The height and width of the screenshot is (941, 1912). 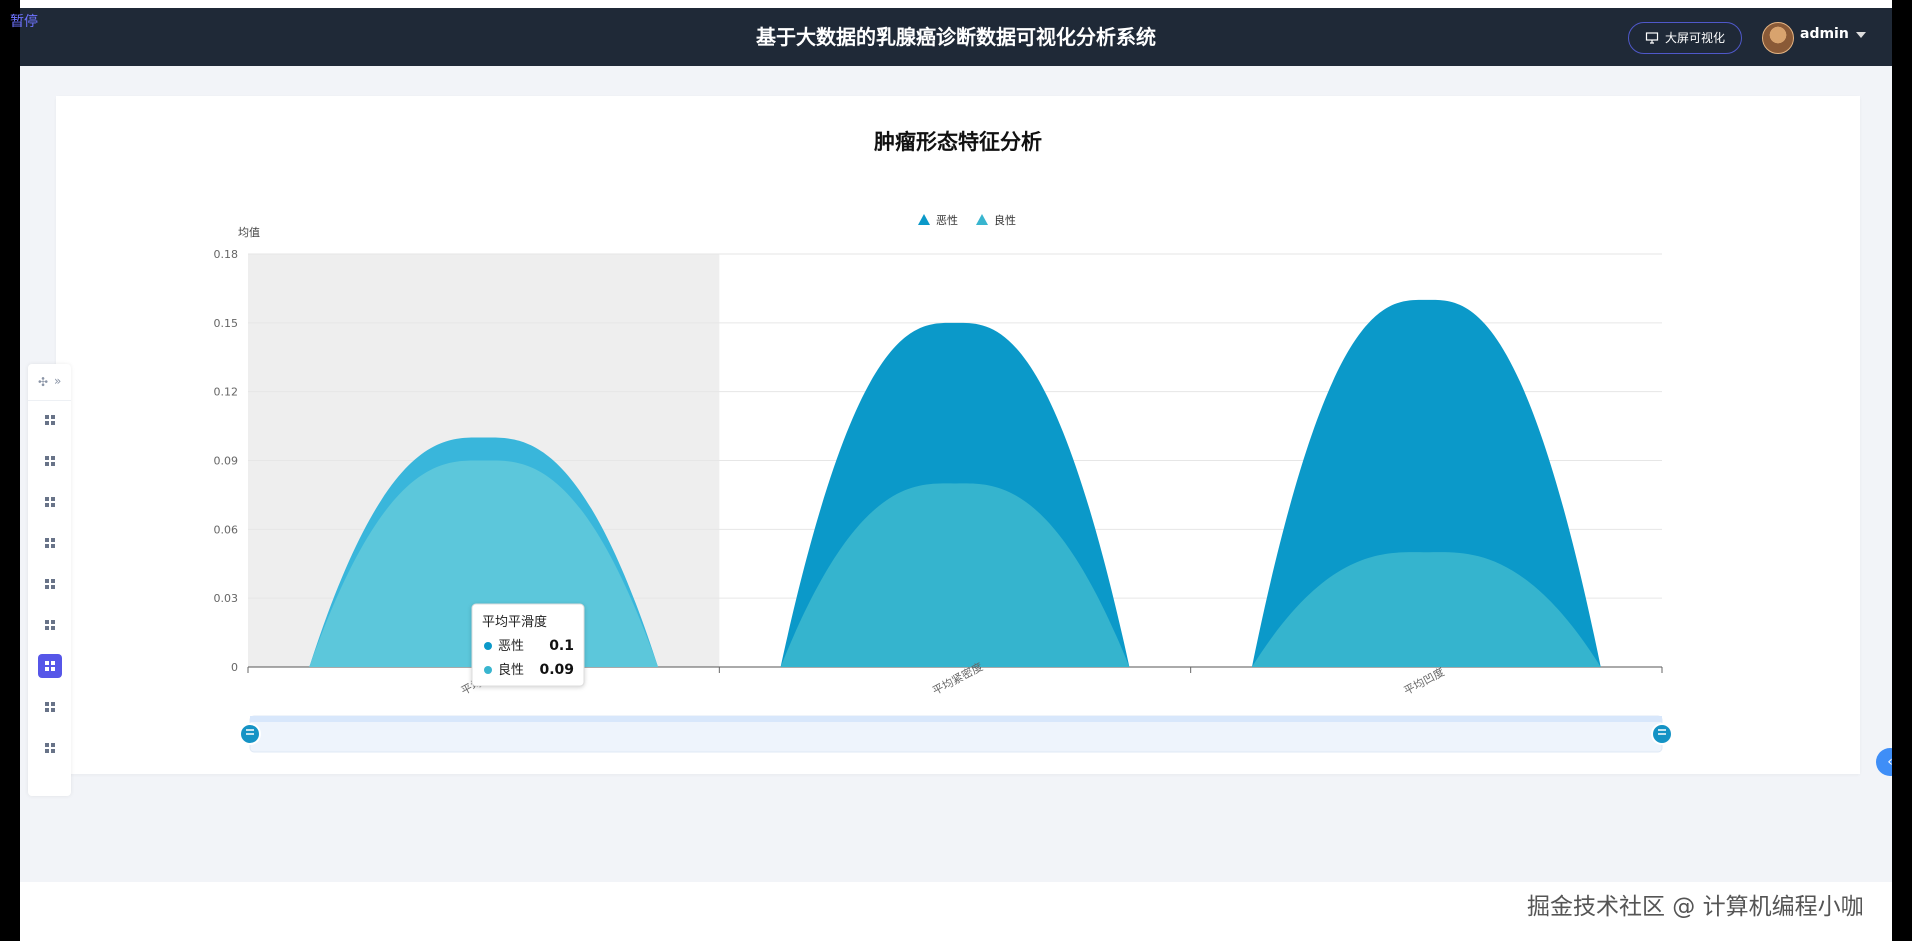 What do you see at coordinates (561, 646) in the screenshot?
I see `tooltip-series-value: 0.1` at bounding box center [561, 646].